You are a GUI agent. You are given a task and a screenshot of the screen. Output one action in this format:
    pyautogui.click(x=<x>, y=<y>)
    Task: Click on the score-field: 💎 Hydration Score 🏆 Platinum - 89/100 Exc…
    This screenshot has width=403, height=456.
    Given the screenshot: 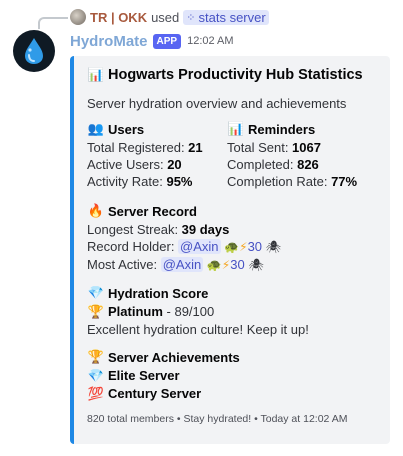 What is the action you would take?
    pyautogui.click(x=198, y=312)
    